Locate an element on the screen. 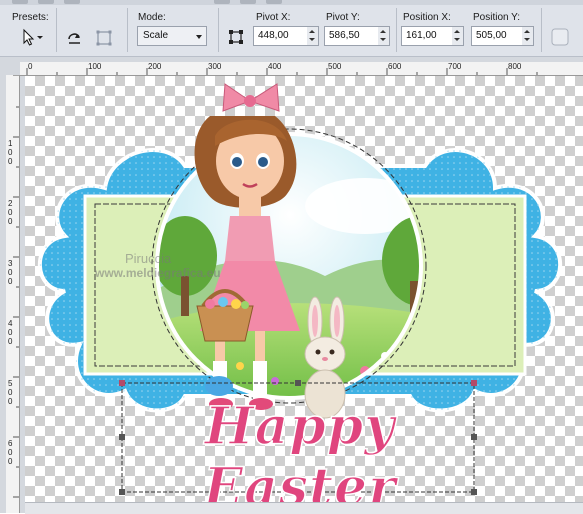  ruler-ticks is located at coordinates (282, 71).